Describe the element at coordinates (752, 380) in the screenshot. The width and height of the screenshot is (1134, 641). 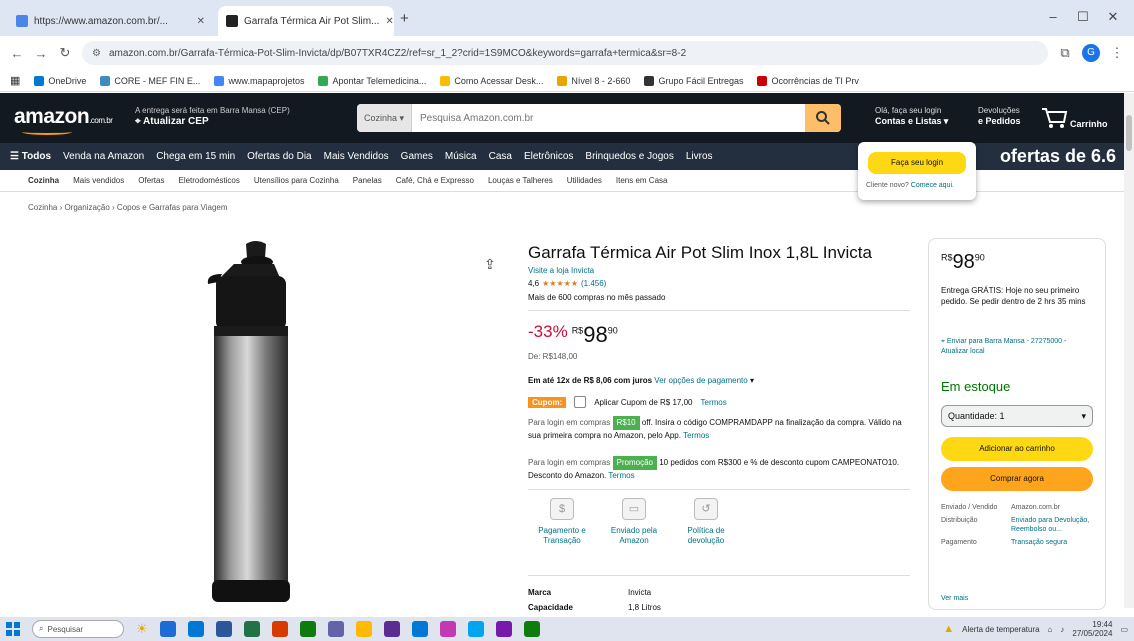
I see `chevron-down-icon: ▾` at that location.